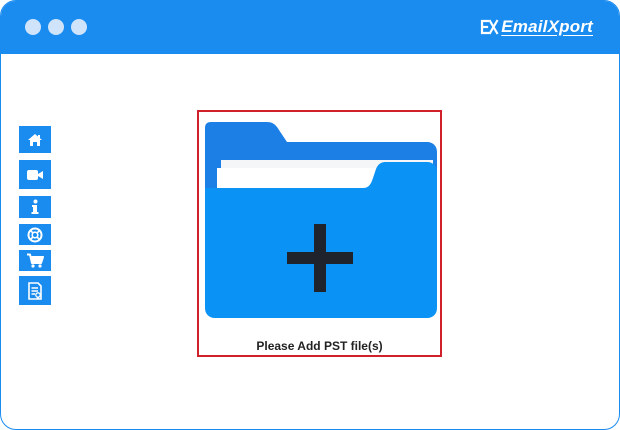 This screenshot has height=430, width=620. What do you see at coordinates (547, 26) in the screenshot?
I see `brand-name: EmailXport` at bounding box center [547, 26].